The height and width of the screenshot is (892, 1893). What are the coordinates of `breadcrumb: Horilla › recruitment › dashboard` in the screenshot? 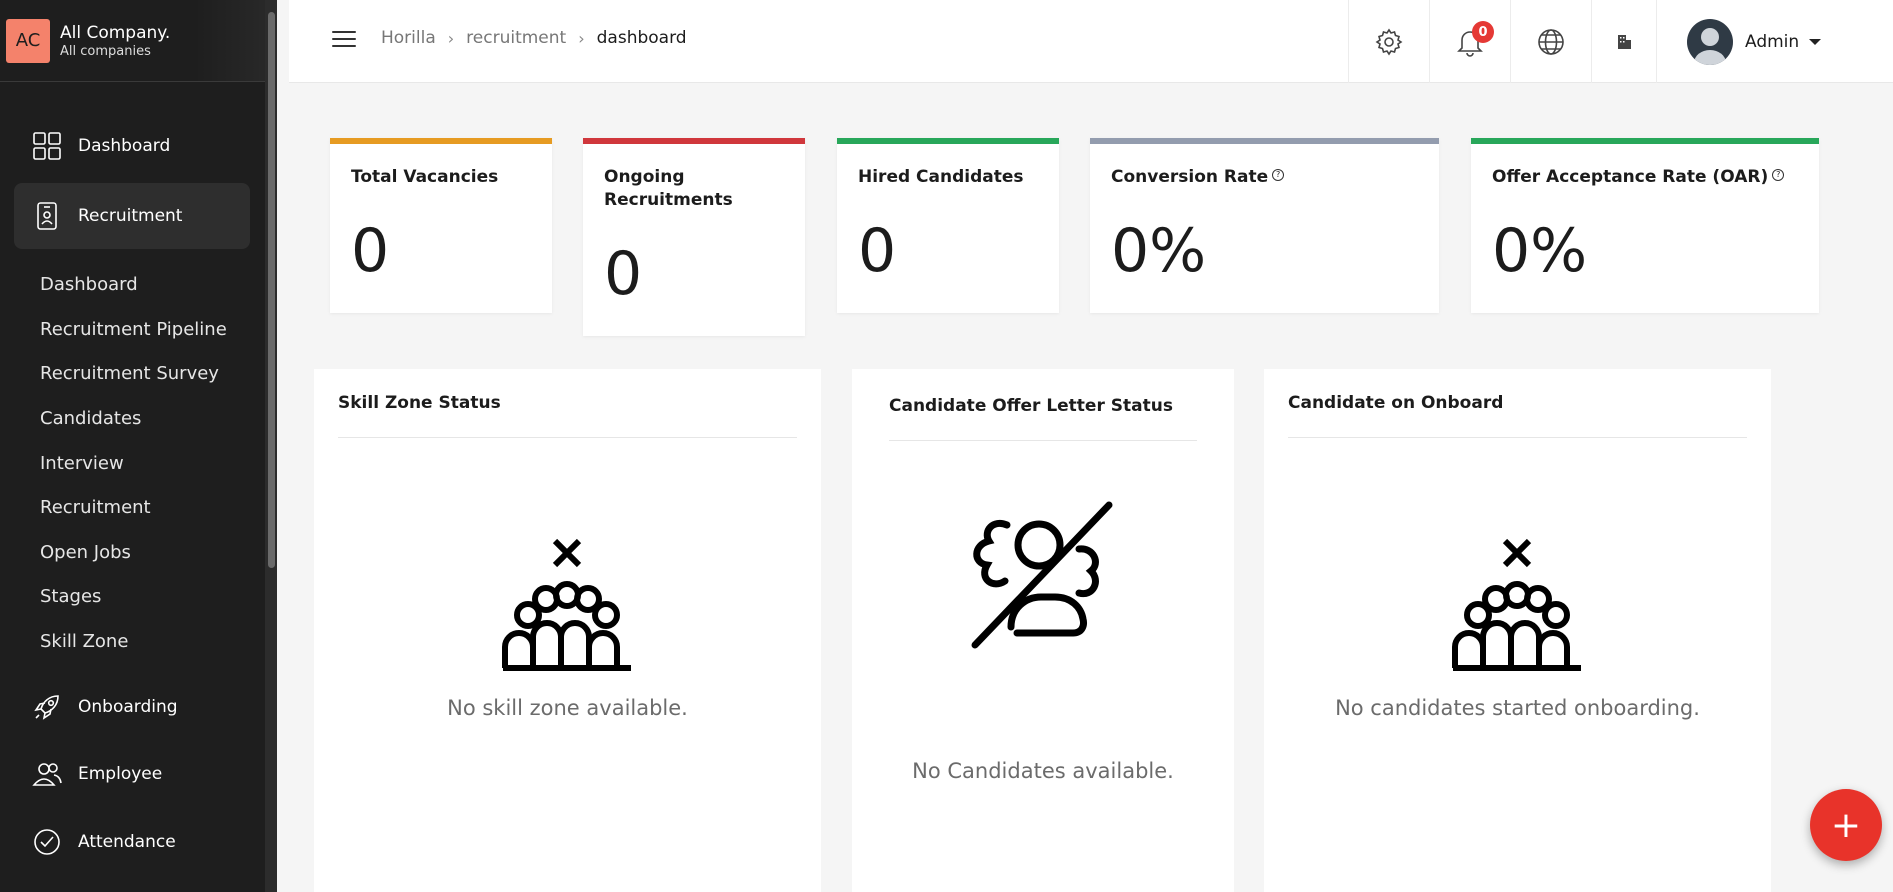 It's located at (534, 38).